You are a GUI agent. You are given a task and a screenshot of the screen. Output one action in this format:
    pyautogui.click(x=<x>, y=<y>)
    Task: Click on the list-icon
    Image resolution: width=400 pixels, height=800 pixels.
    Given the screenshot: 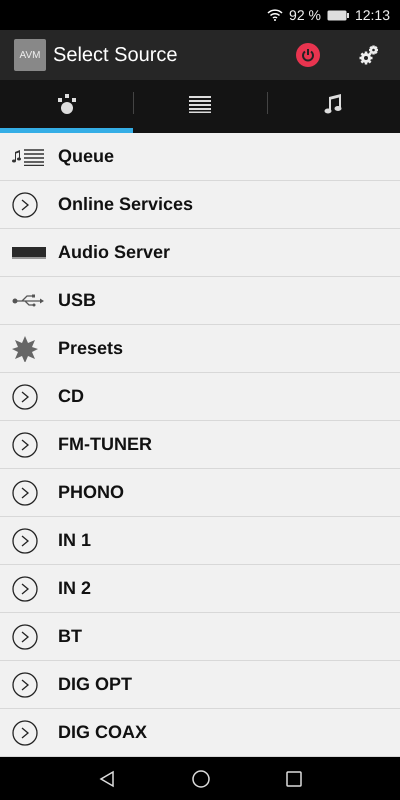 What is the action you would take?
    pyautogui.click(x=199, y=104)
    